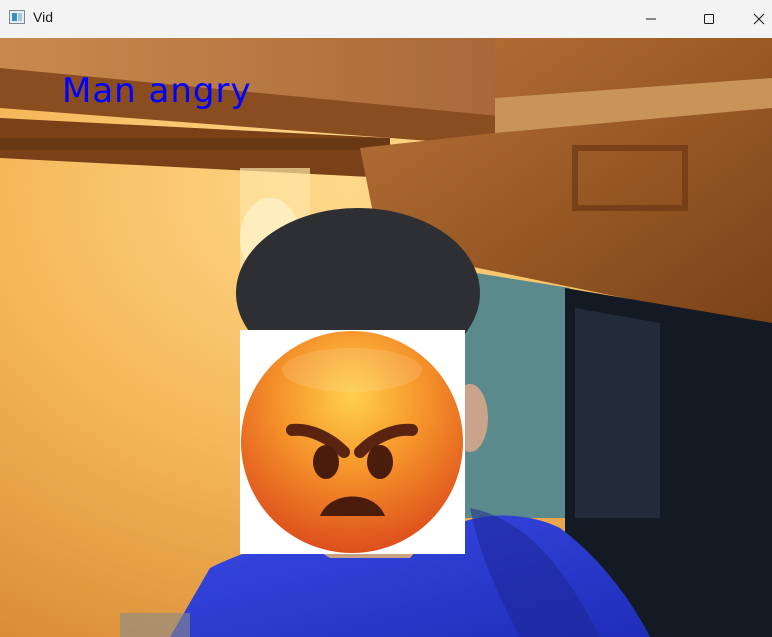 This screenshot has height=637, width=772. Describe the element at coordinates (43, 17) in the screenshot. I see `window-title: Vid` at that location.